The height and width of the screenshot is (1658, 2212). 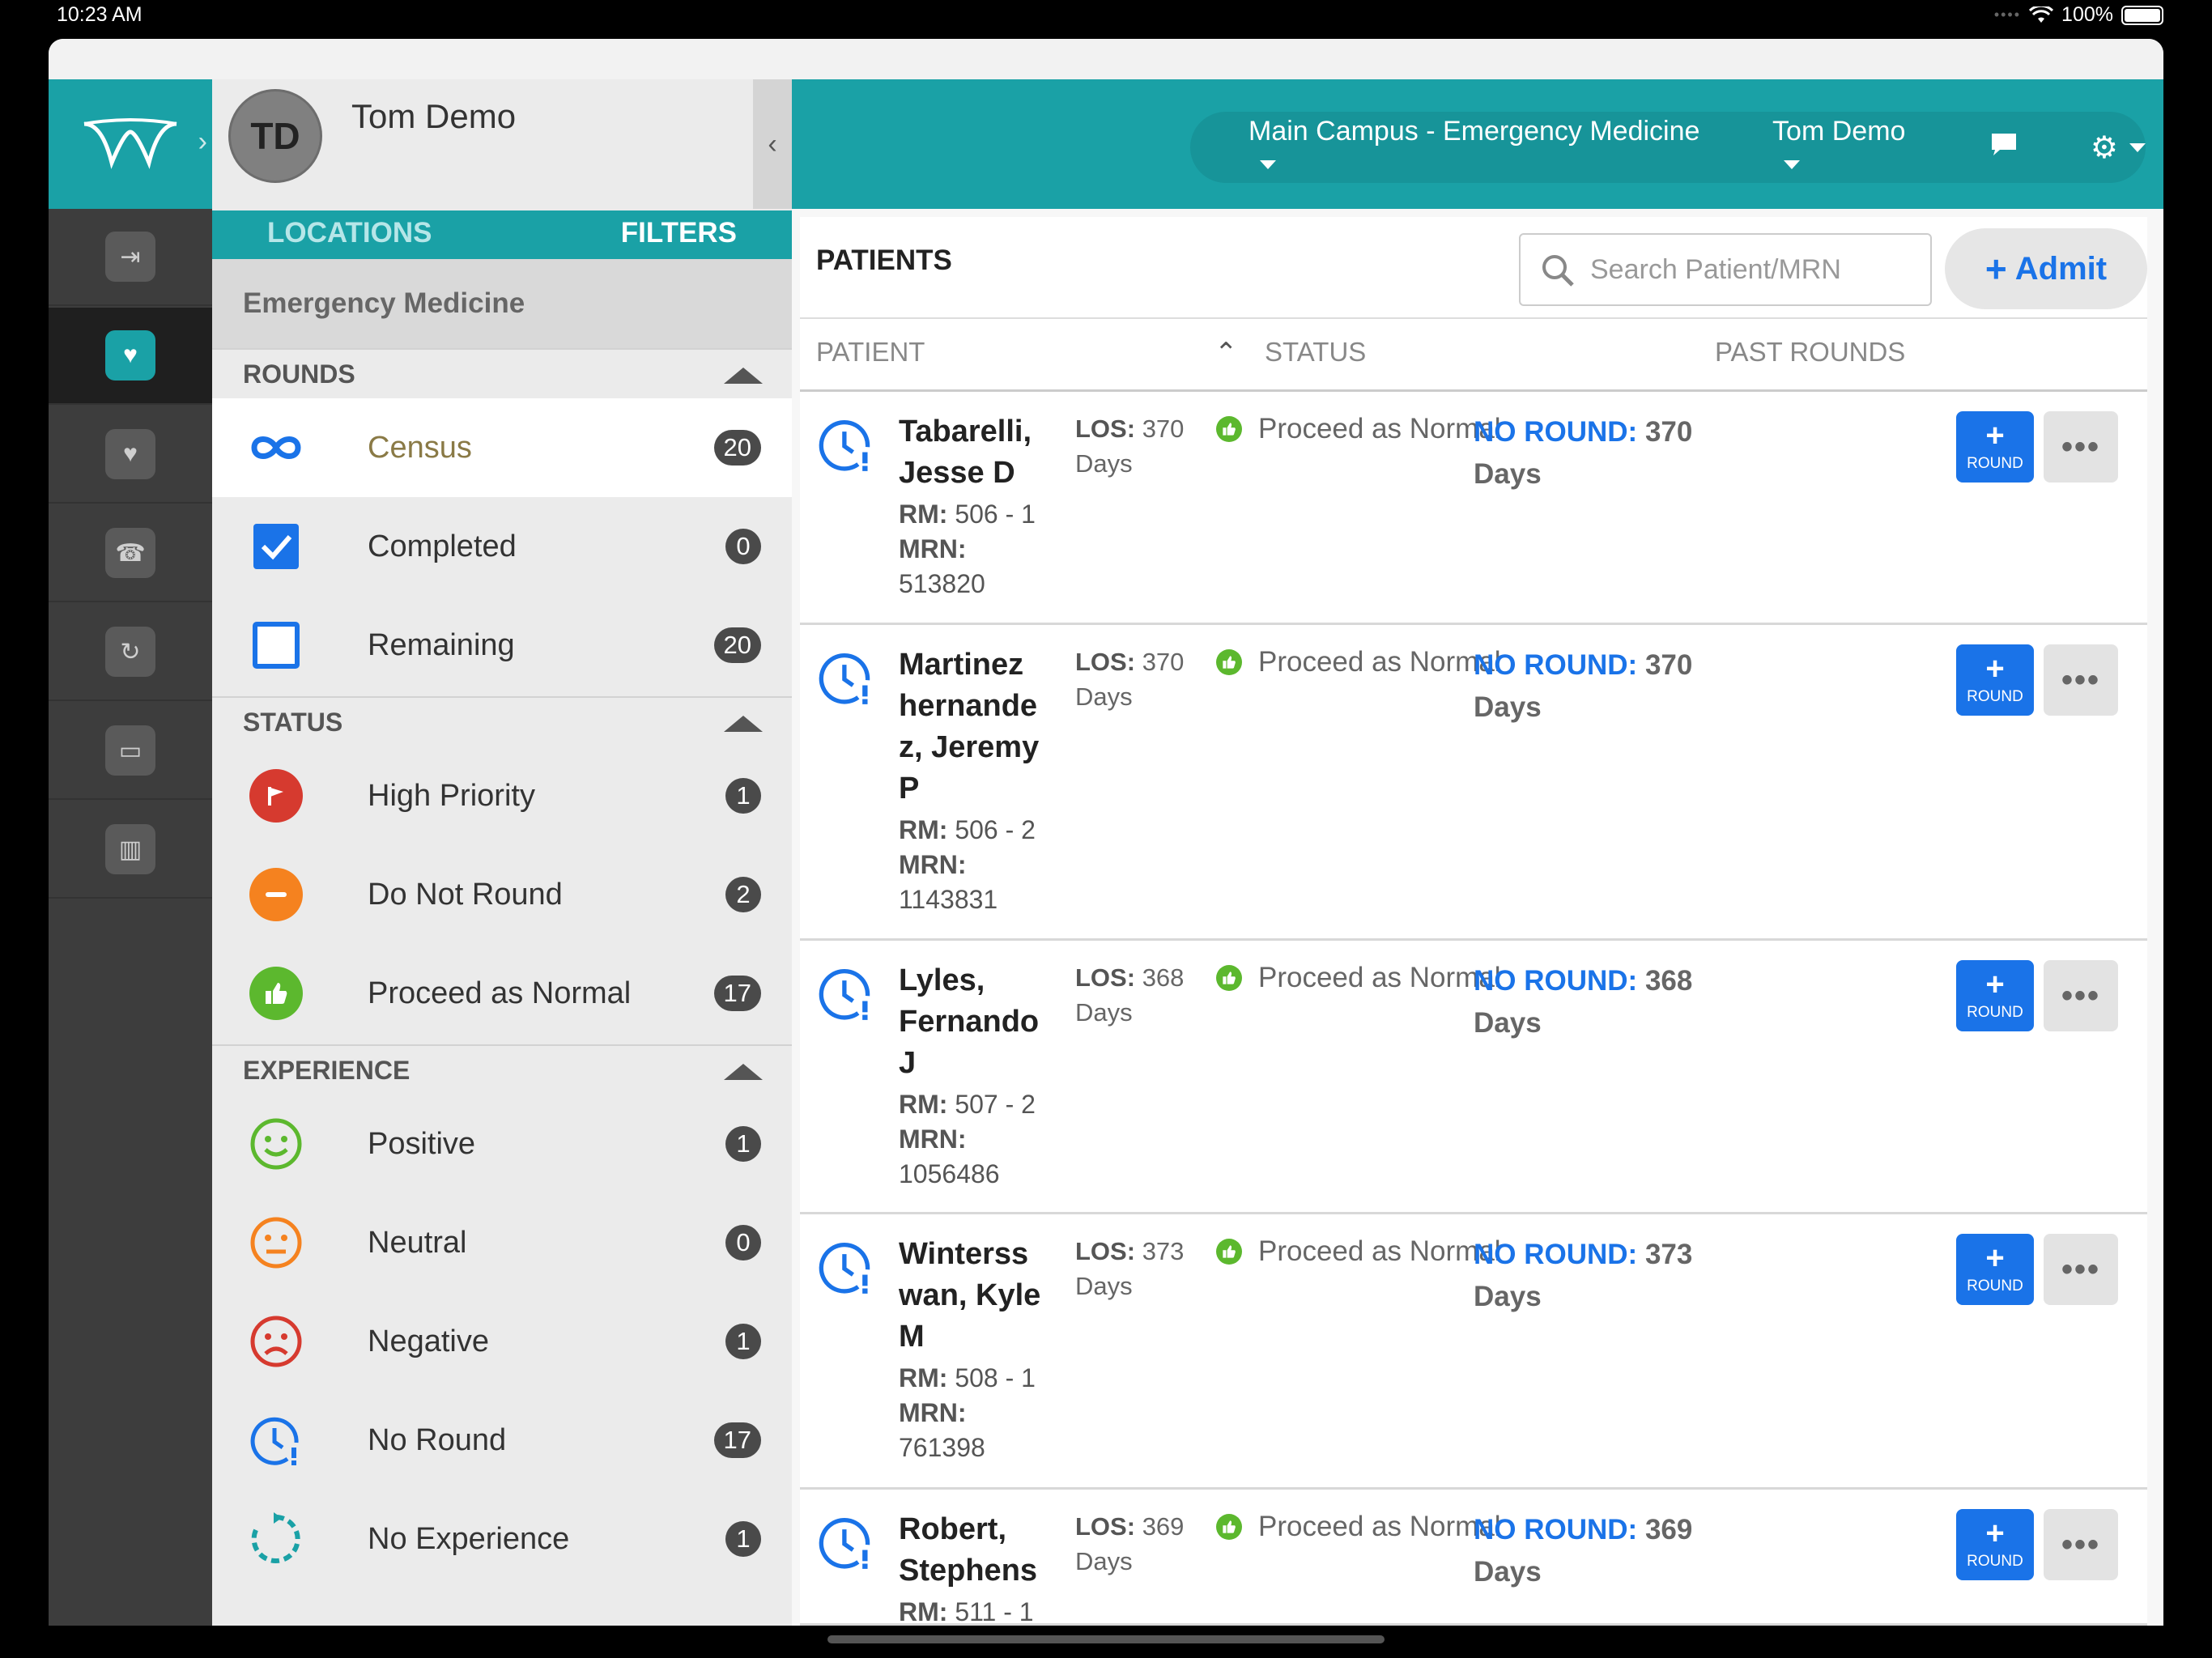 I want to click on patient-name: Winterss wan, Kyle M, so click(x=978, y=1296).